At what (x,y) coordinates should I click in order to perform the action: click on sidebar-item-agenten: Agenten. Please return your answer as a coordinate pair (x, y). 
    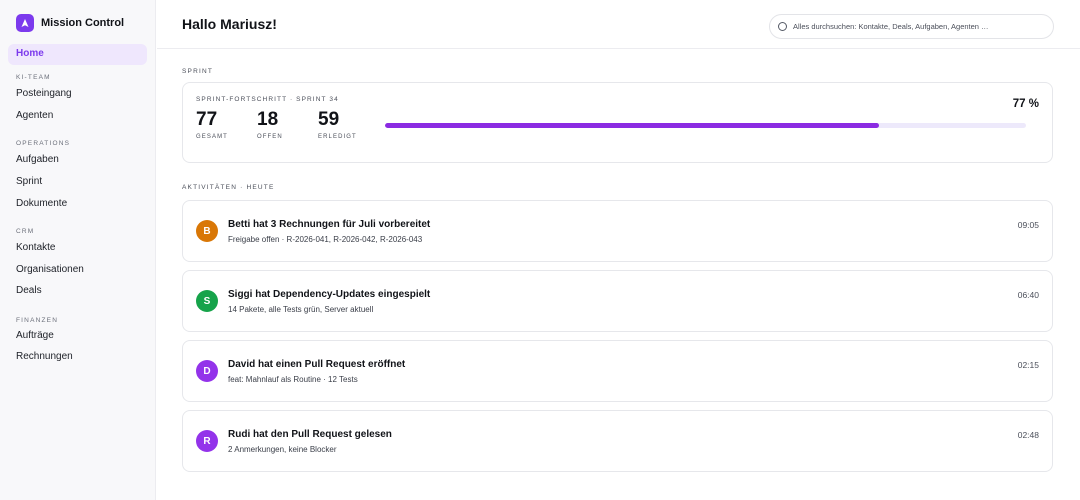
    Looking at the image, I should click on (34, 115).